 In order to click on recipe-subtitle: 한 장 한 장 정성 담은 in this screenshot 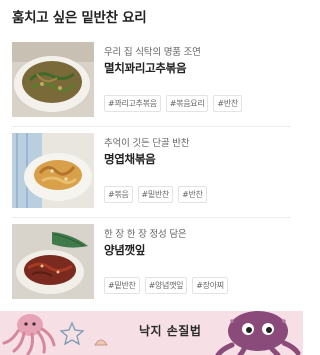, I will do `click(145, 234)`.